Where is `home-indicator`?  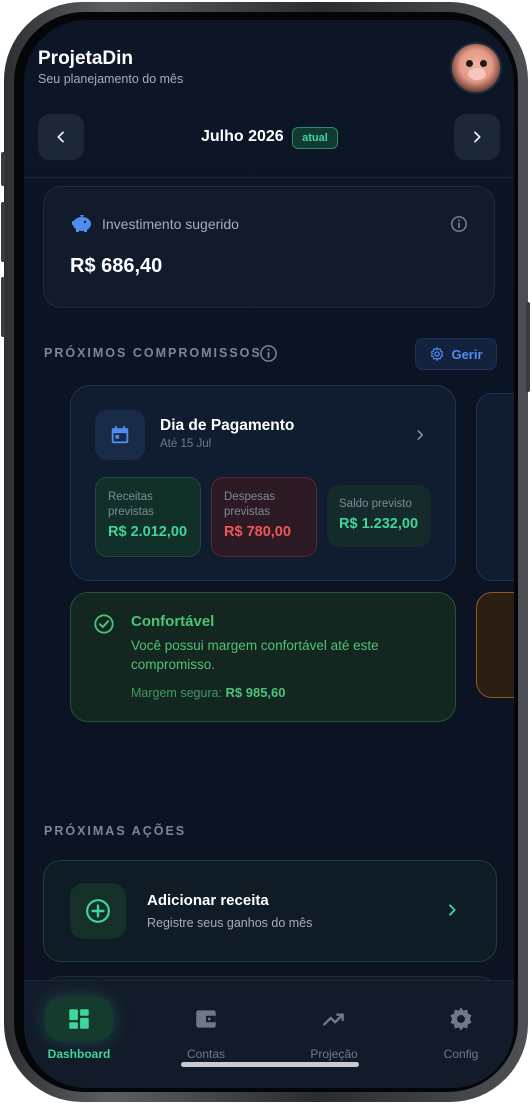 home-indicator is located at coordinates (270, 1064).